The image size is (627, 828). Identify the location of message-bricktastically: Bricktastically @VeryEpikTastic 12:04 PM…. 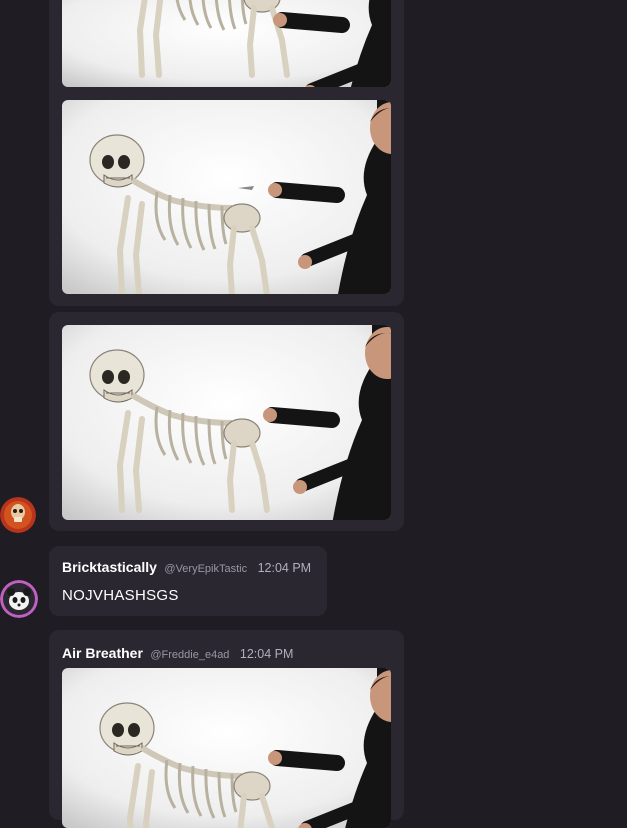
(188, 581).